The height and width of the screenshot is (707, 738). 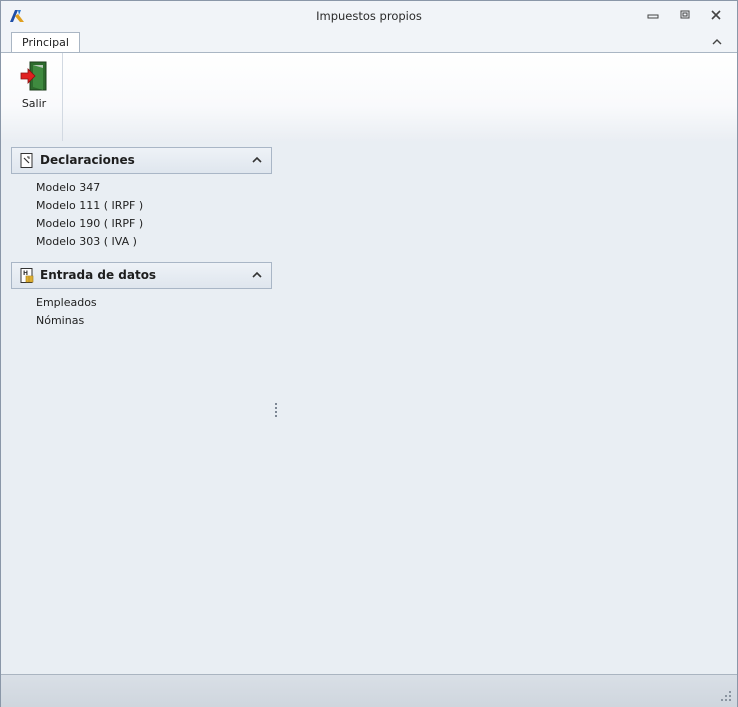 I want to click on ribbon-tab-row: Principal, so click(x=369, y=41).